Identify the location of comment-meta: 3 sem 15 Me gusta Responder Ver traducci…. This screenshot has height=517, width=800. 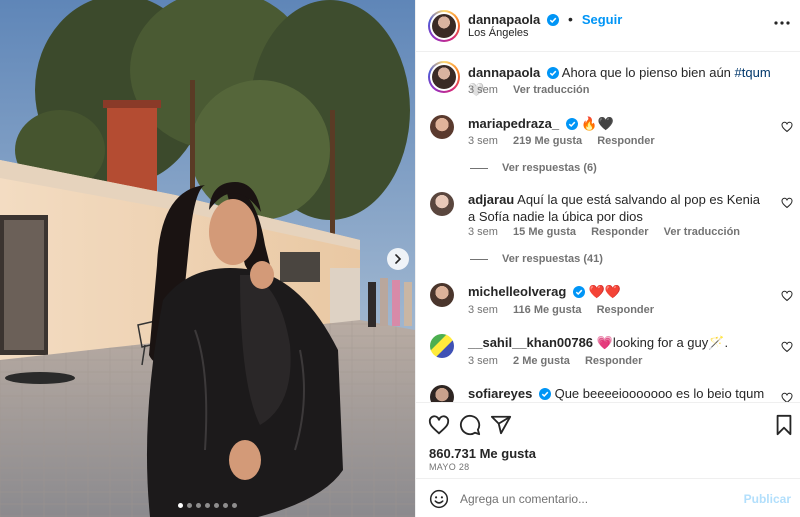
(610, 232).